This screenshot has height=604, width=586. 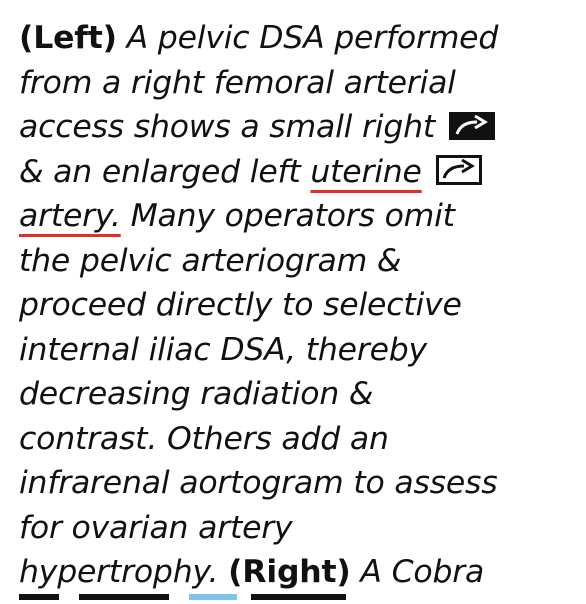 I want to click on caption-line-13: hypertrophy. (Right) A Cobra, so click(x=299, y=572).